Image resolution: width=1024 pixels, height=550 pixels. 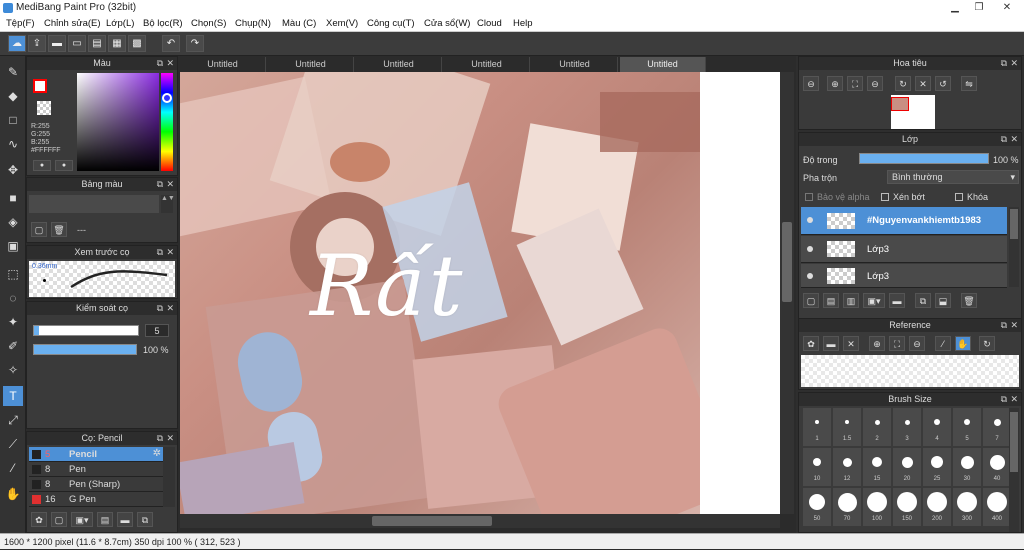 I want to click on menu-filter: Bộ lọc(R), so click(x=163, y=23).